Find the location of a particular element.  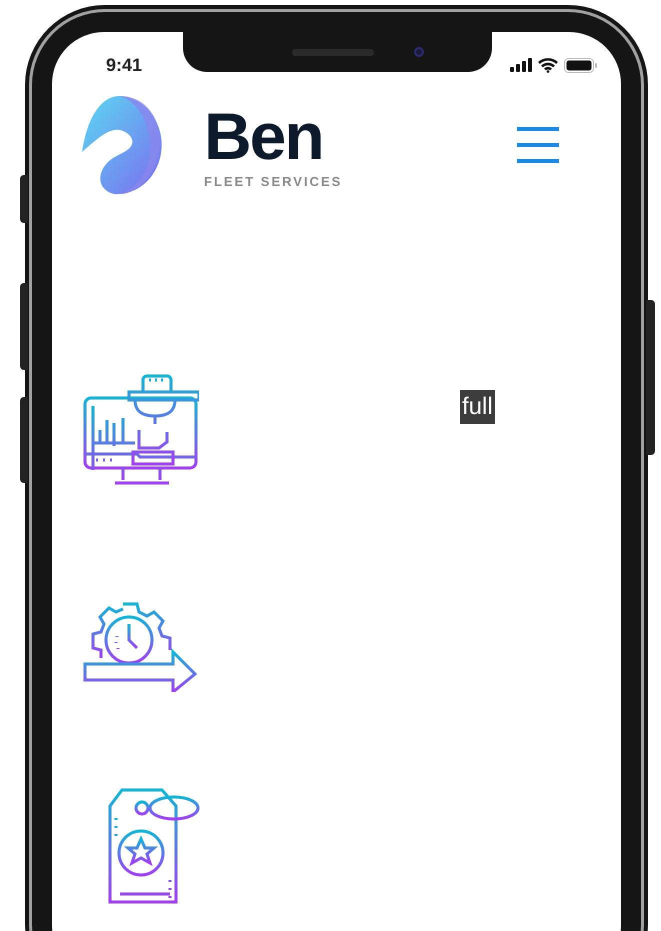

image-alt-text: full is located at coordinates (477, 407).